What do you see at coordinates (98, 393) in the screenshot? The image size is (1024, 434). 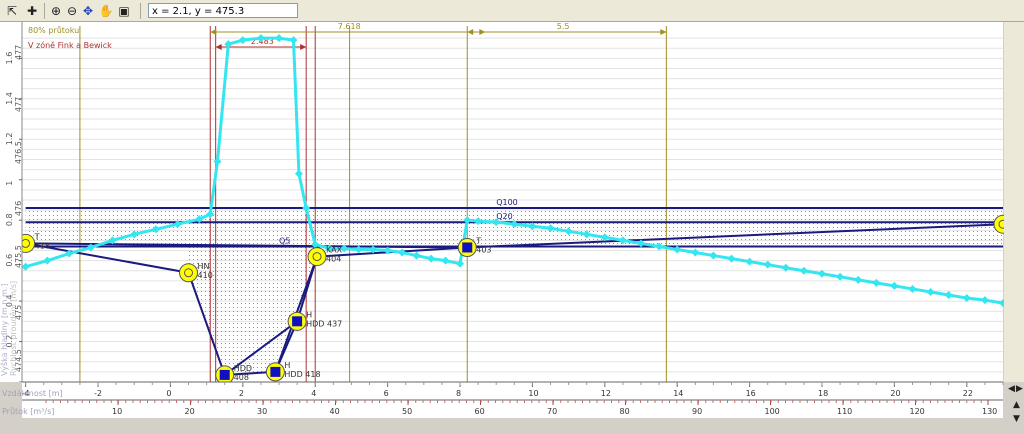 I see `distance-tick-label: -2` at bounding box center [98, 393].